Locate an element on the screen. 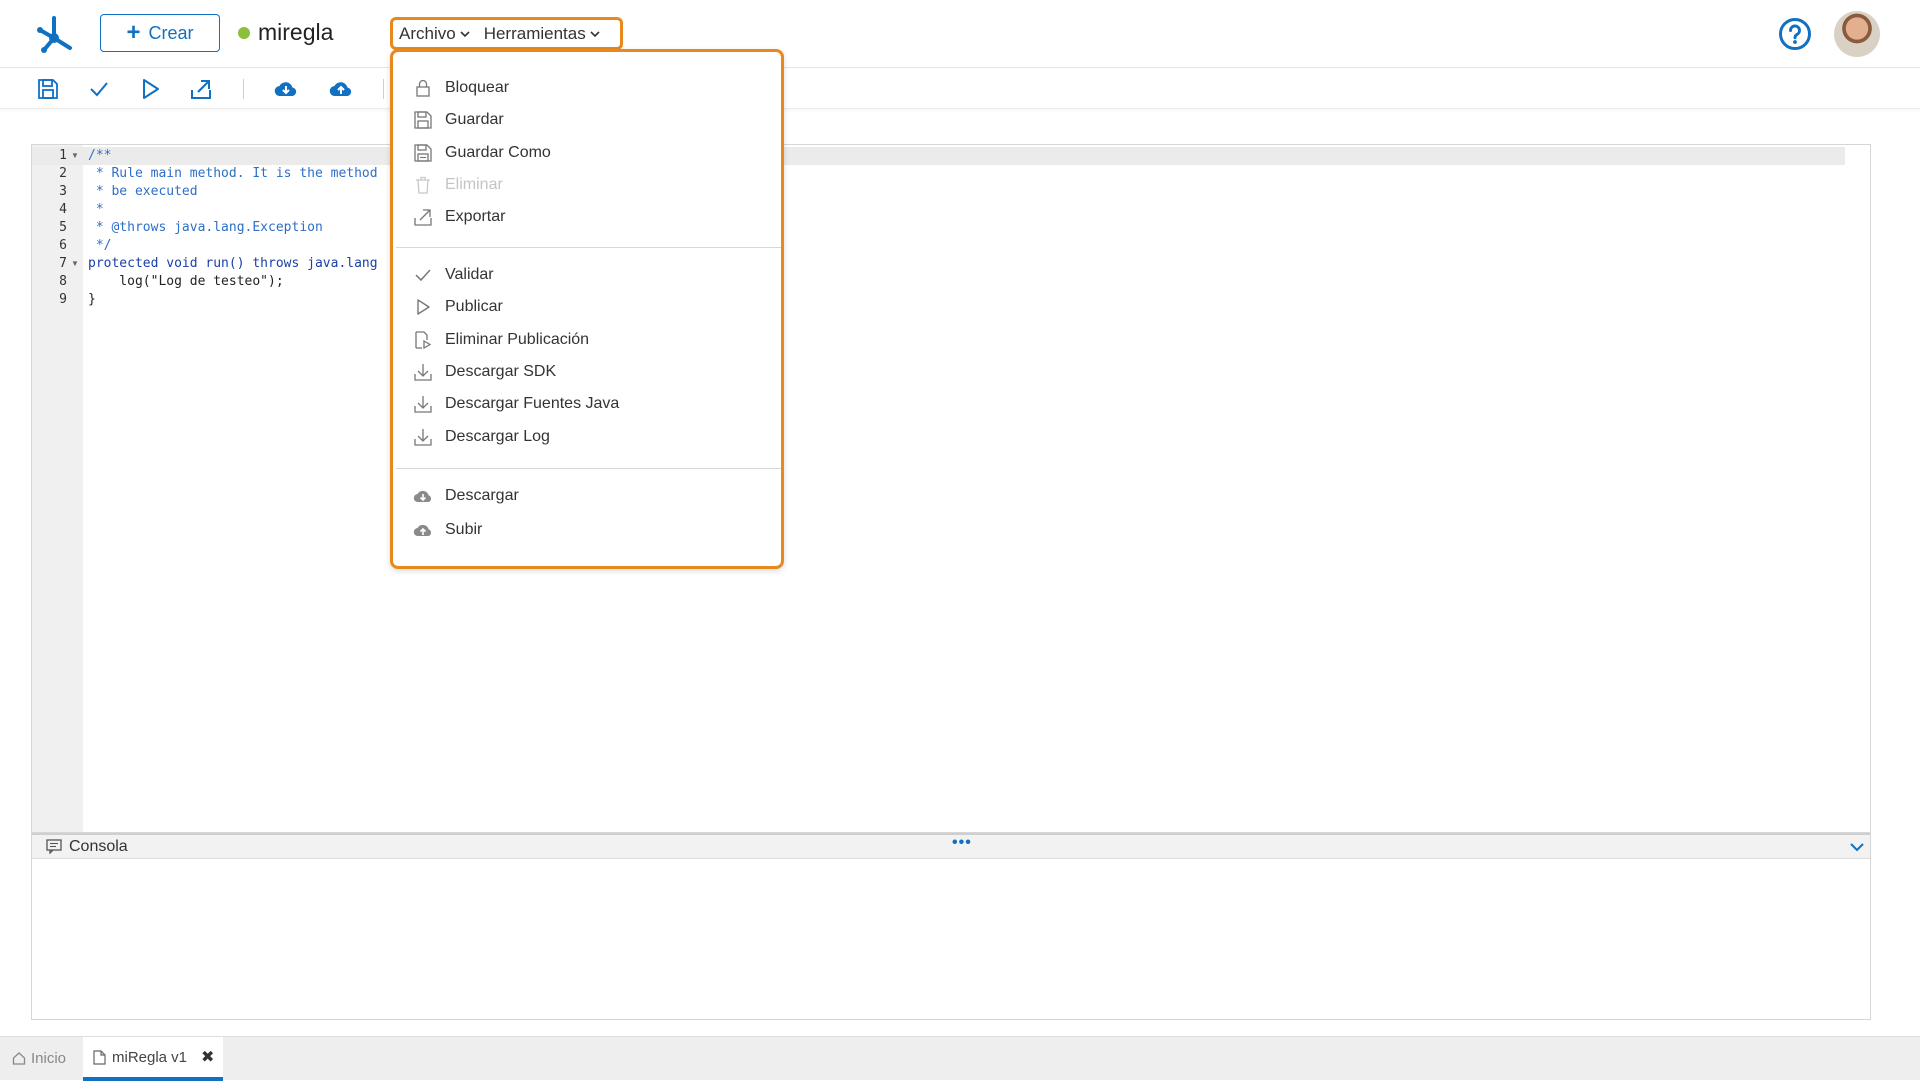 This screenshot has height=1081, width=1920. menu-item-guardar-como: Guardar Como is located at coordinates (482, 153).